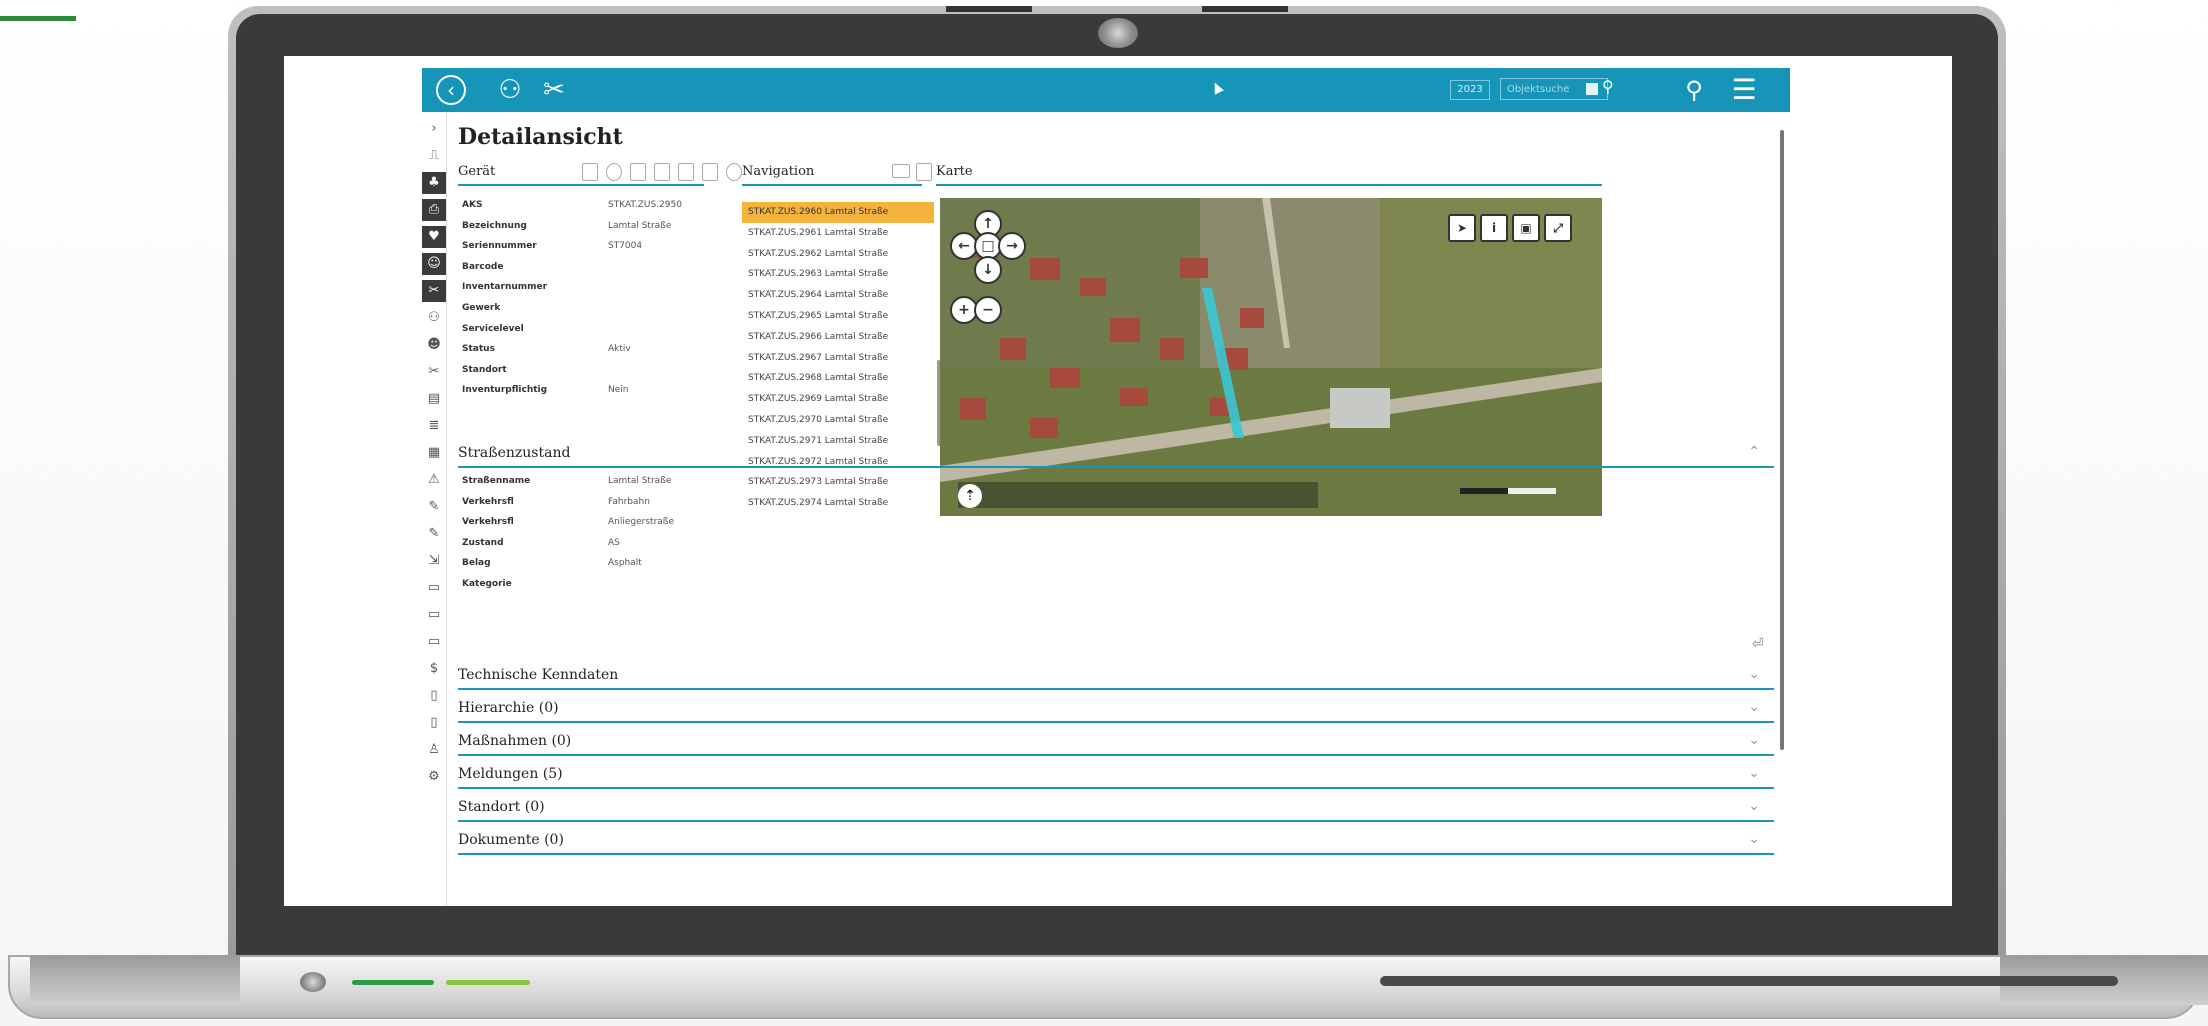 This screenshot has height=1026, width=2208. What do you see at coordinates (838, 316) in the screenshot?
I see `navigation-item: STKAT.ZUS.2965 Lamtal Straße` at bounding box center [838, 316].